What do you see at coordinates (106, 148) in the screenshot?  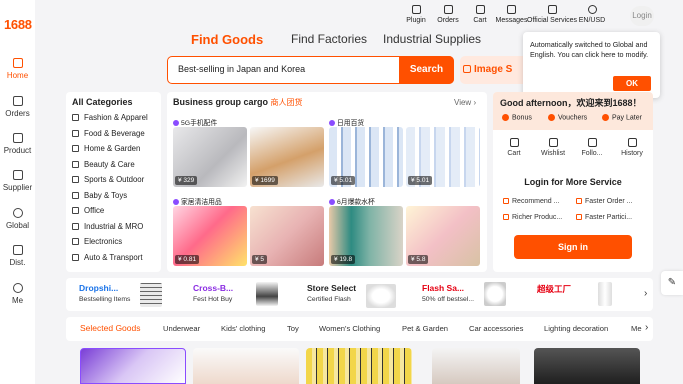 I see `category-item: Home & Garden` at bounding box center [106, 148].